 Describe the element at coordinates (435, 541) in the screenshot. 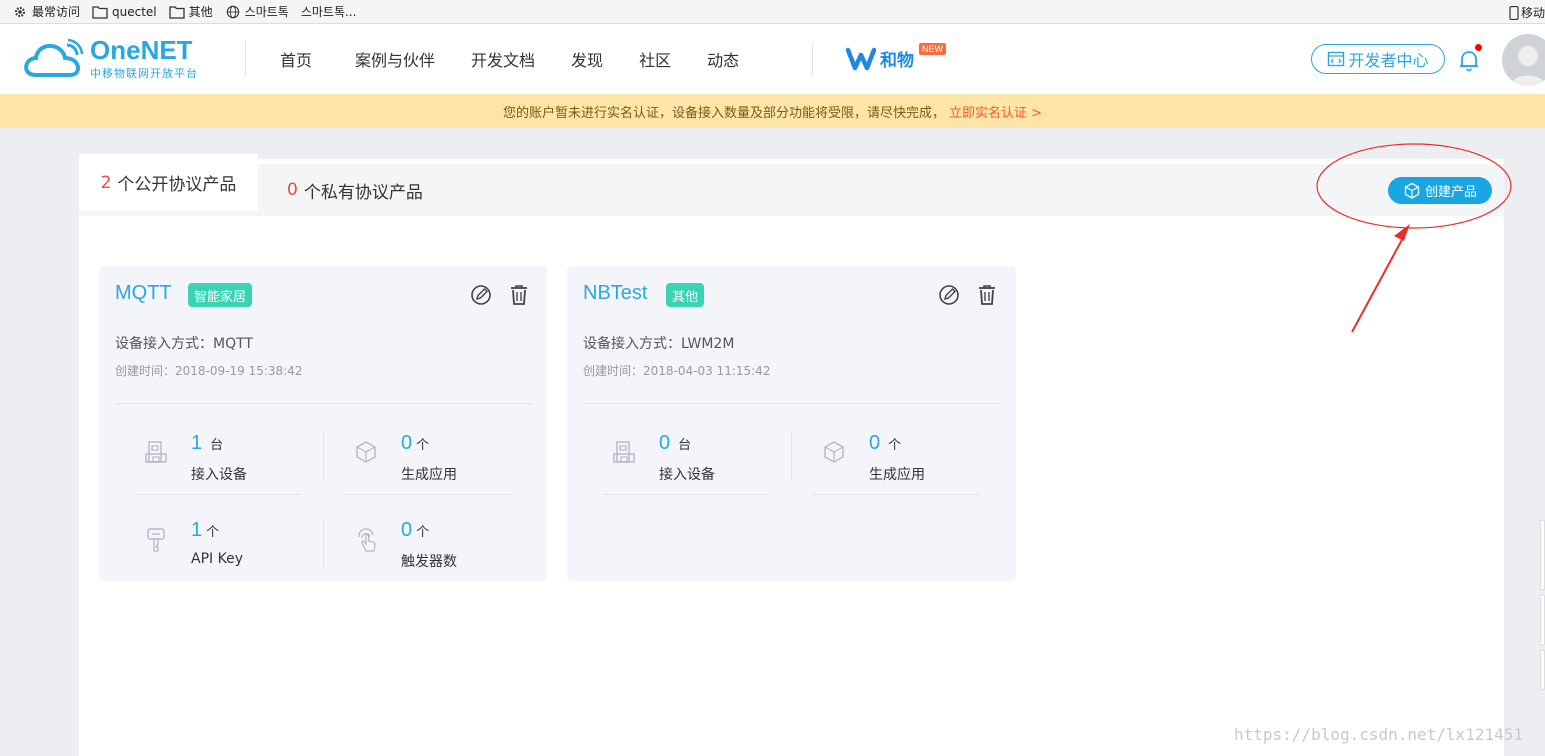

I see `stat-triggers: 0个 触发器数` at that location.